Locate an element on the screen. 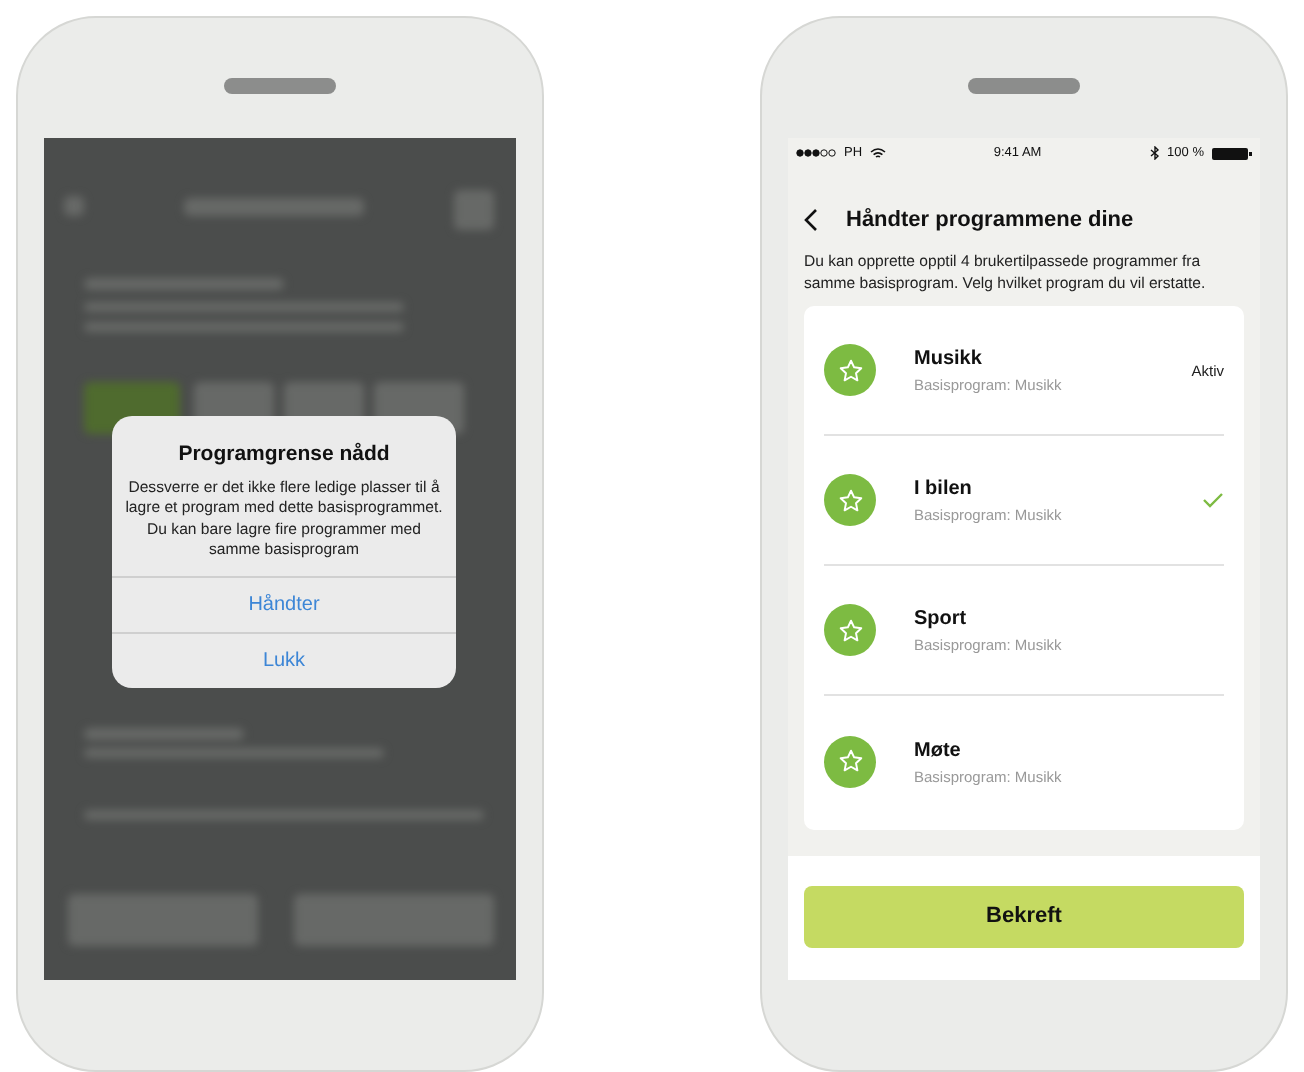  screen-title: Håndter programmene dine is located at coordinates (990, 220).